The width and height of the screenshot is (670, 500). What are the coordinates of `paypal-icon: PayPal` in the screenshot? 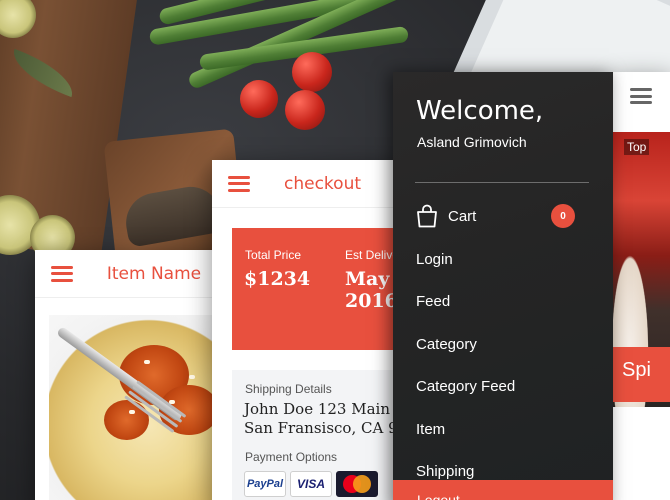 It's located at (265, 484).